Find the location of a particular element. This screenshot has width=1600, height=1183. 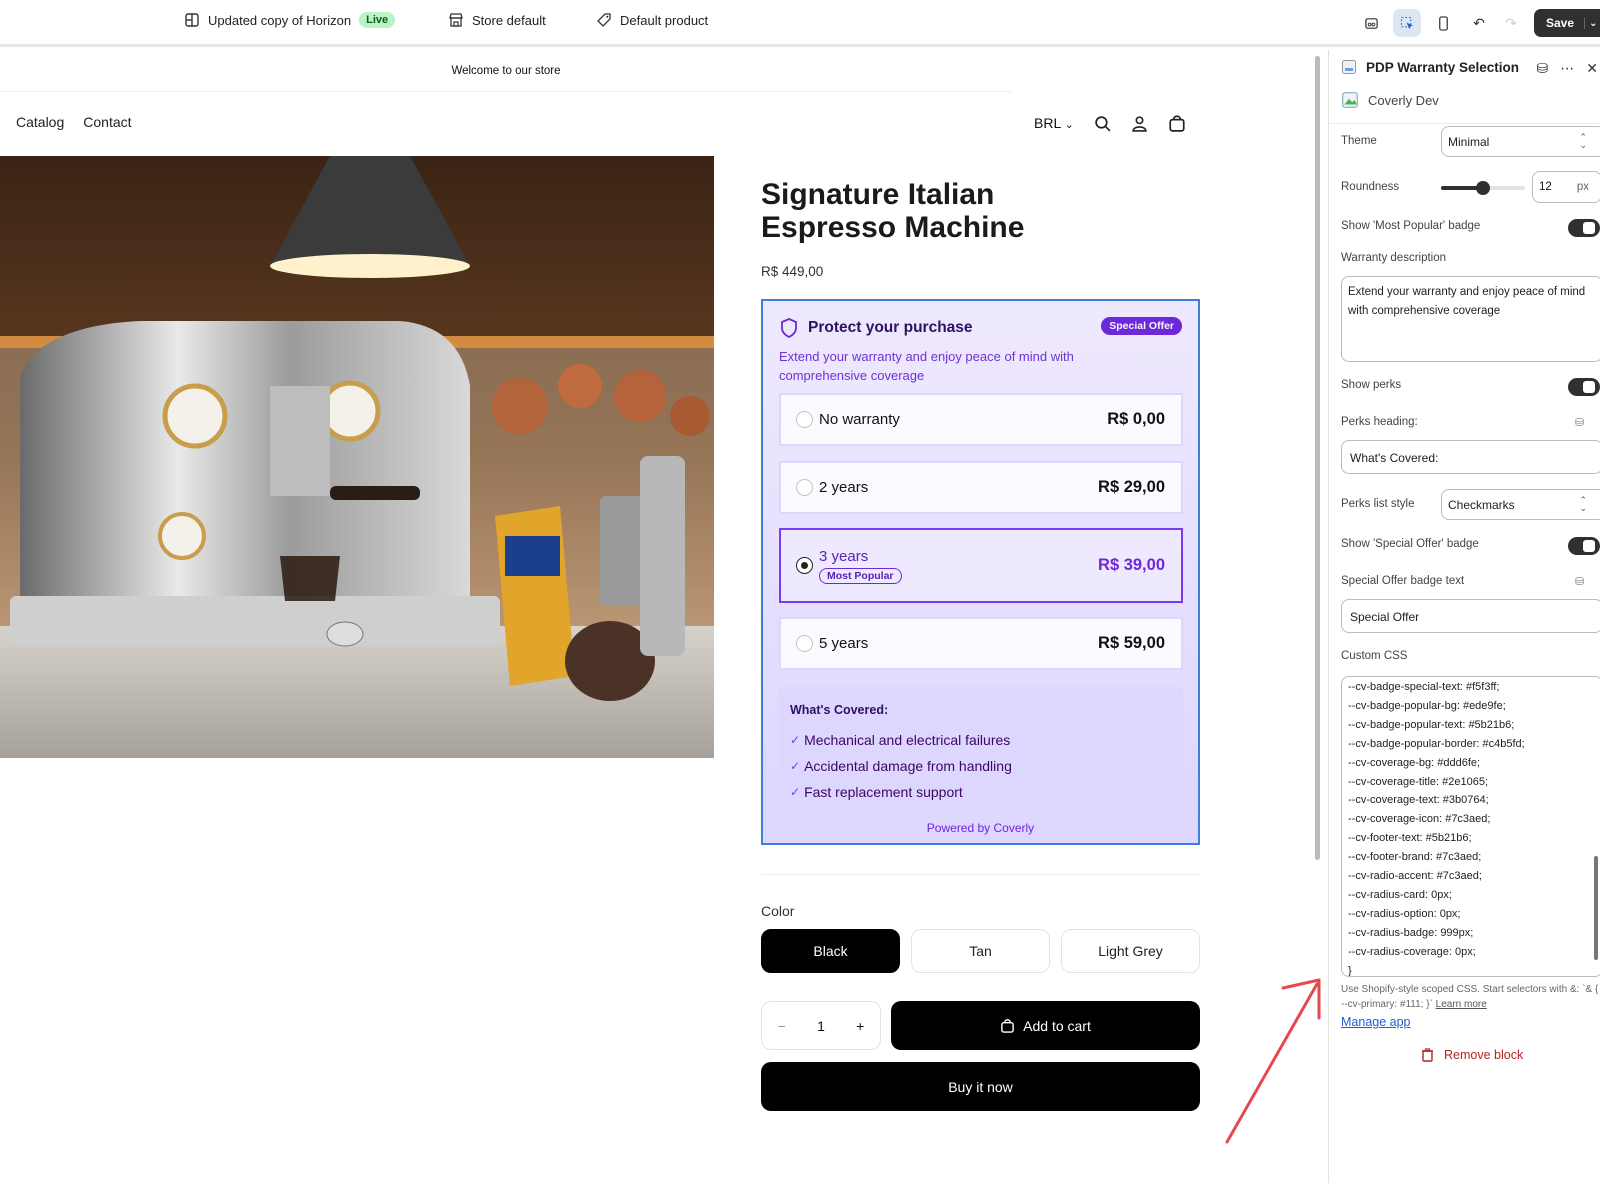

remove-block-label: Remove block is located at coordinates (1484, 1055).